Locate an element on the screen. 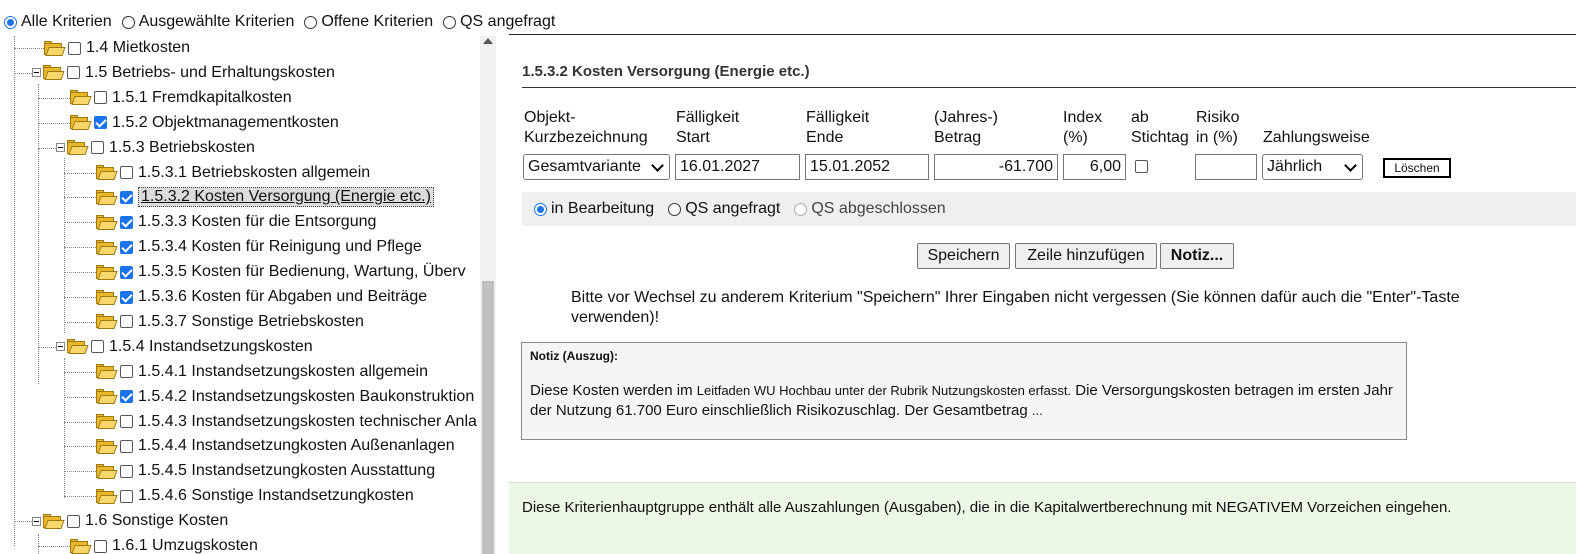 The width and height of the screenshot is (1576, 554). tree-node: 1.5.3.2 Kosten Versorgung (Energie etc.) is located at coordinates (265, 197).